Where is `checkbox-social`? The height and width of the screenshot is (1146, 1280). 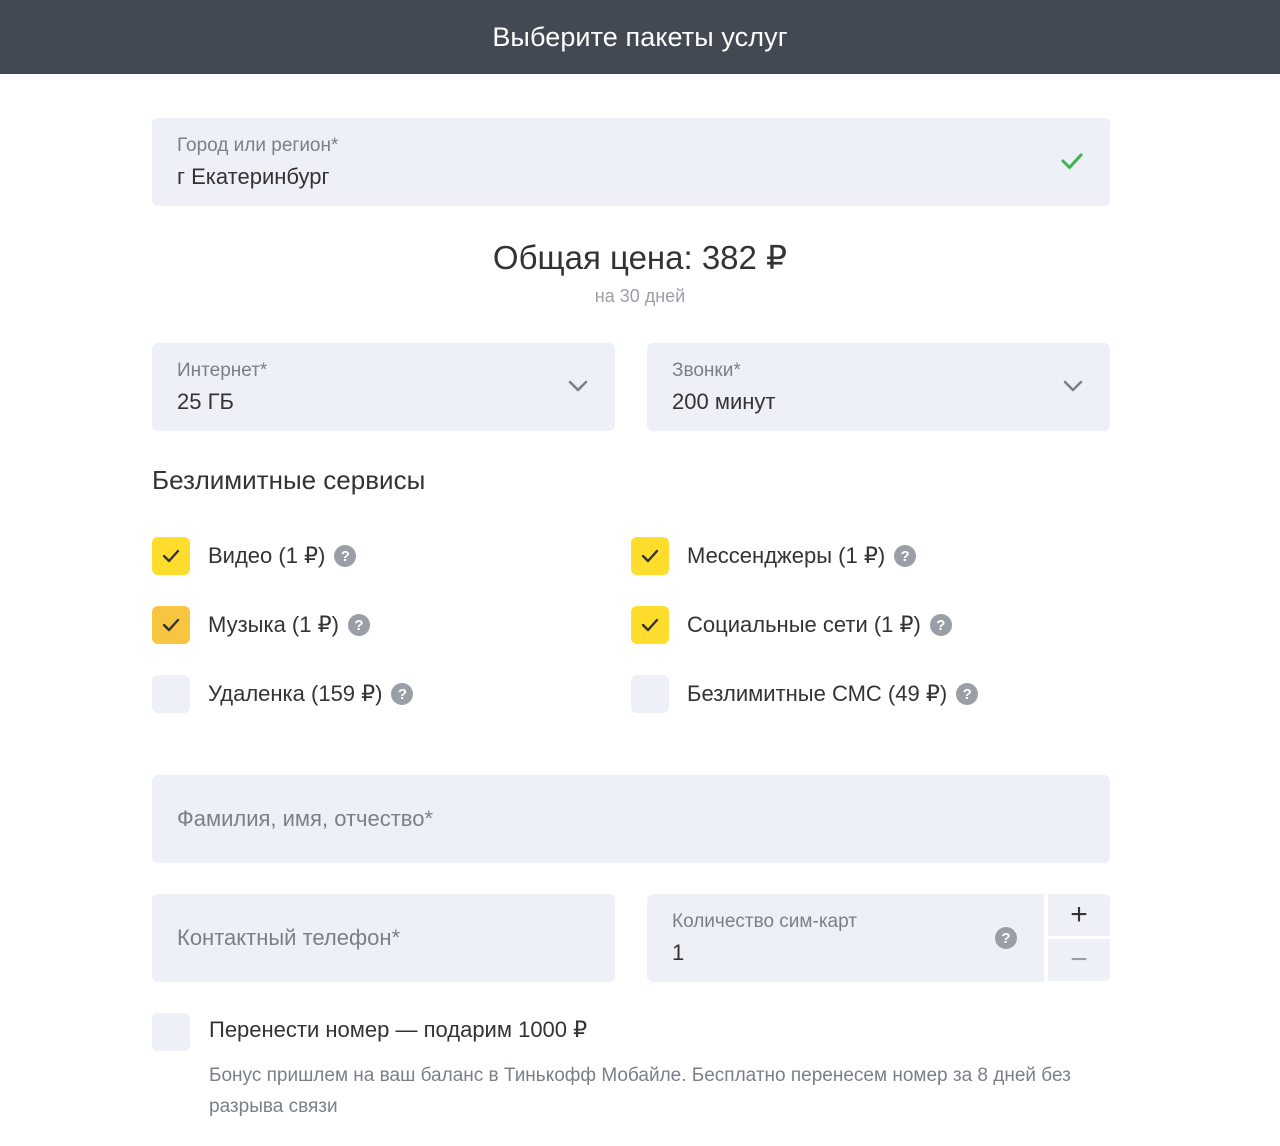
checkbox-social is located at coordinates (650, 625).